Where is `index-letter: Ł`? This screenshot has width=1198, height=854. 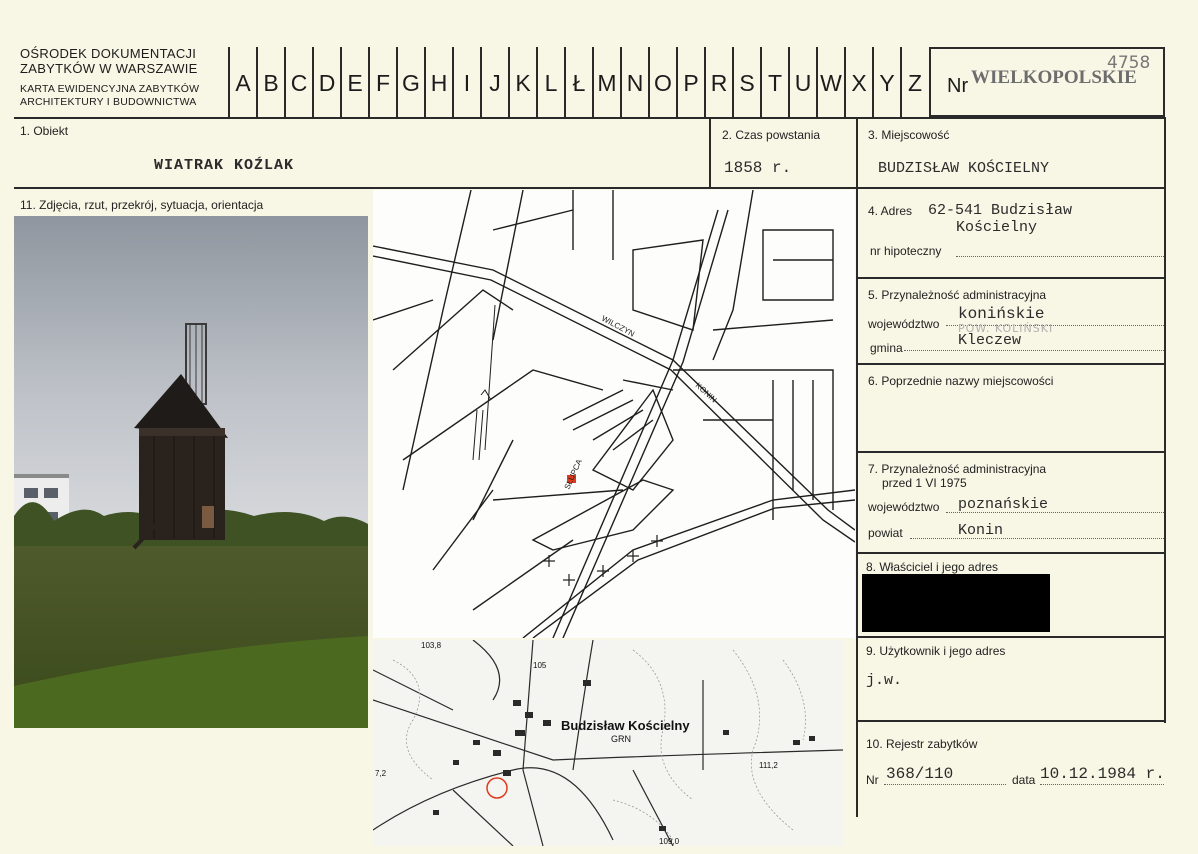 index-letter: Ł is located at coordinates (578, 83).